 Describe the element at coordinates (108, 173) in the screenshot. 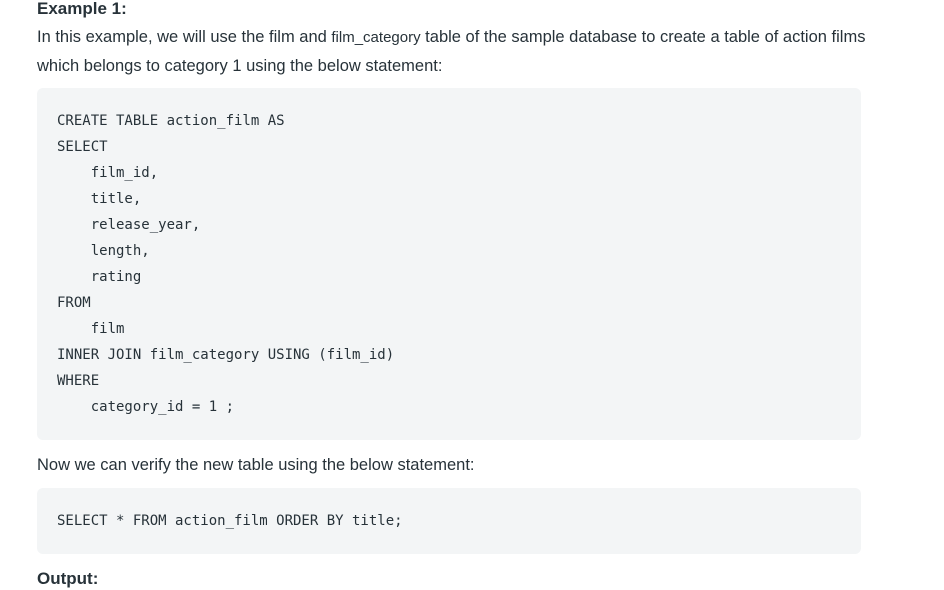

I see `code-line: film_id,` at that location.